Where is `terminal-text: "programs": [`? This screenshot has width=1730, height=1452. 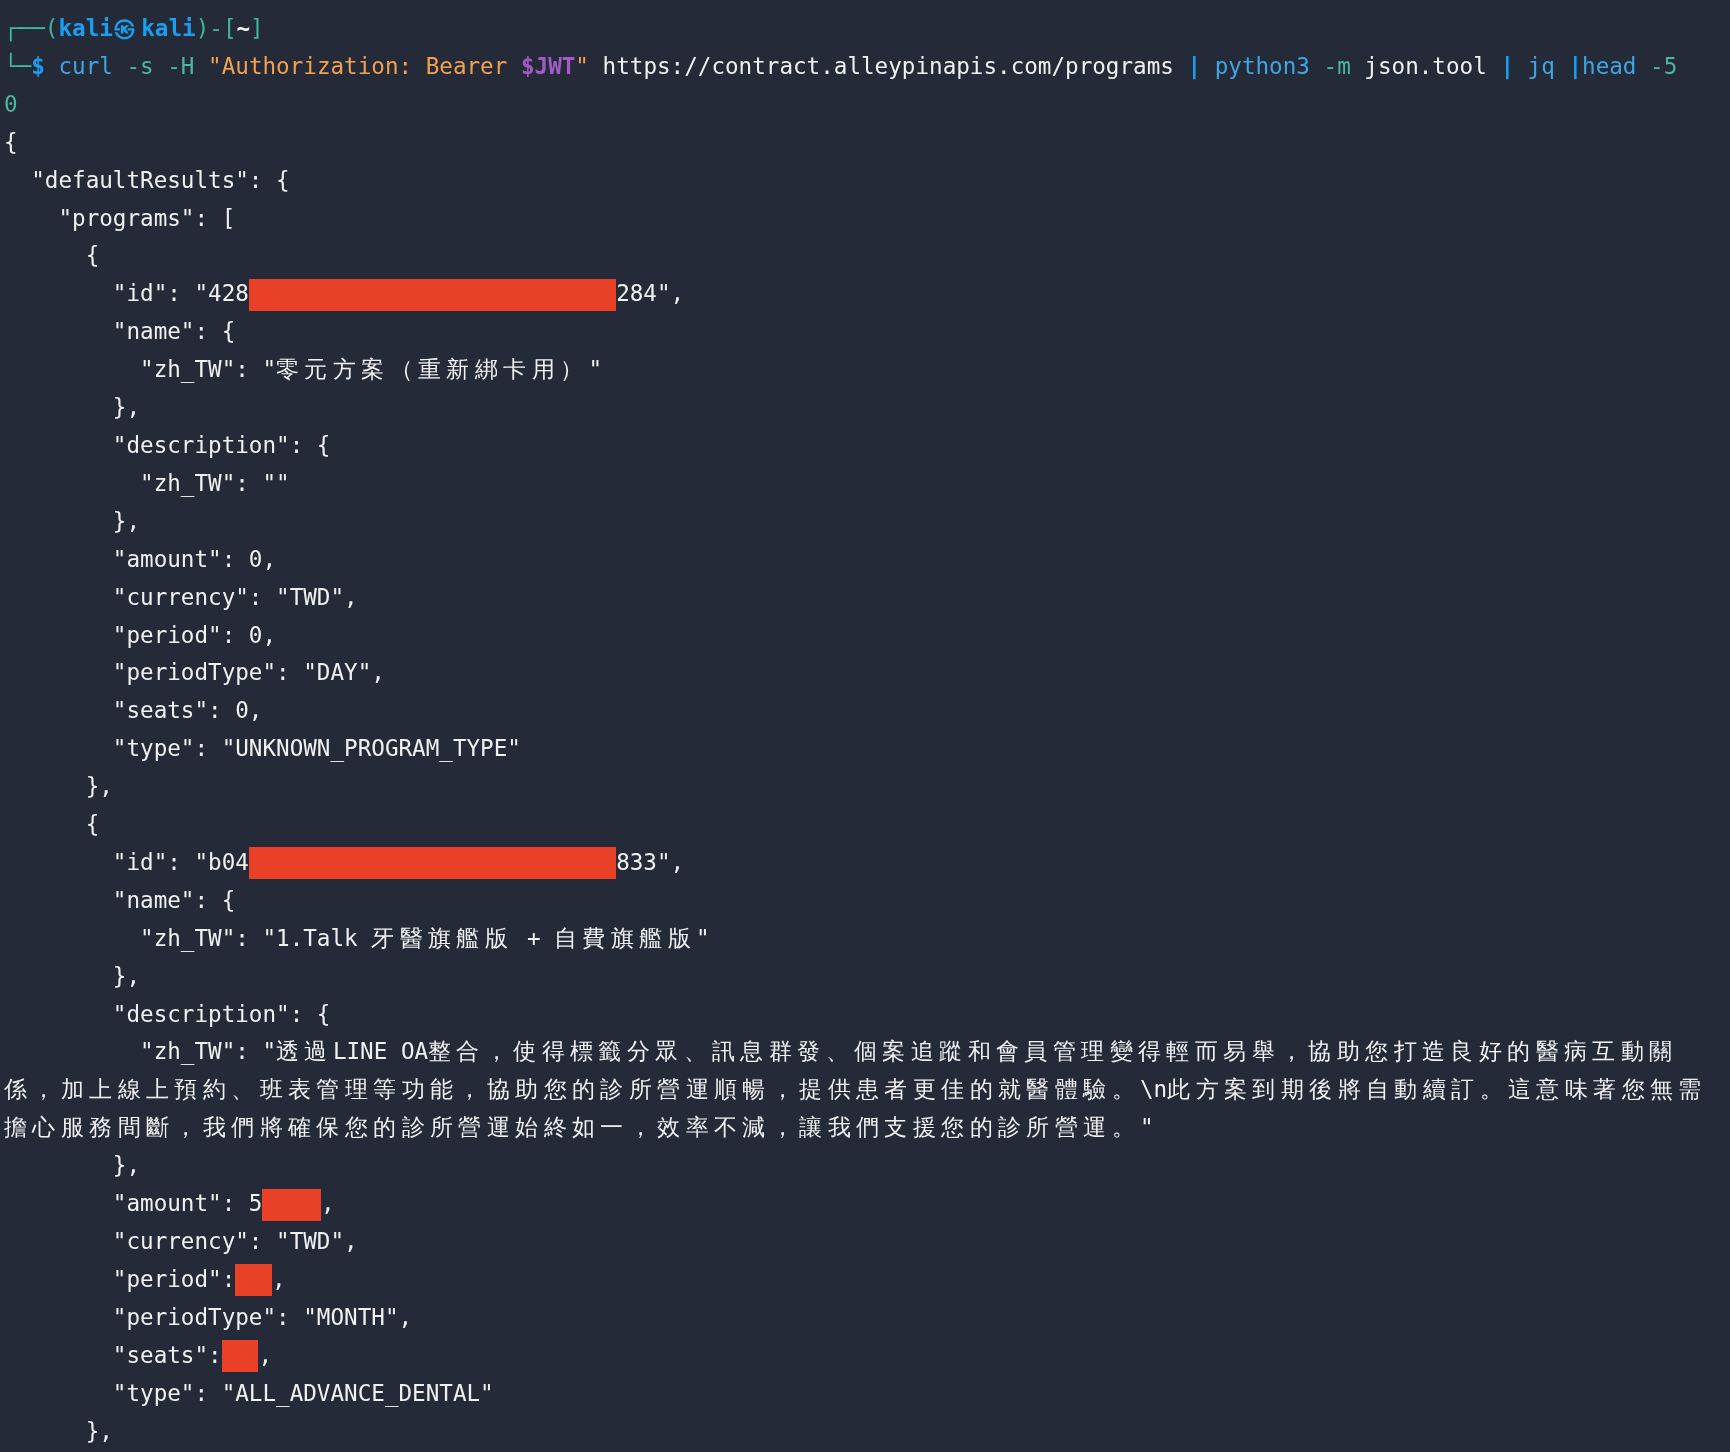 terminal-text: "programs": [ is located at coordinates (146, 217).